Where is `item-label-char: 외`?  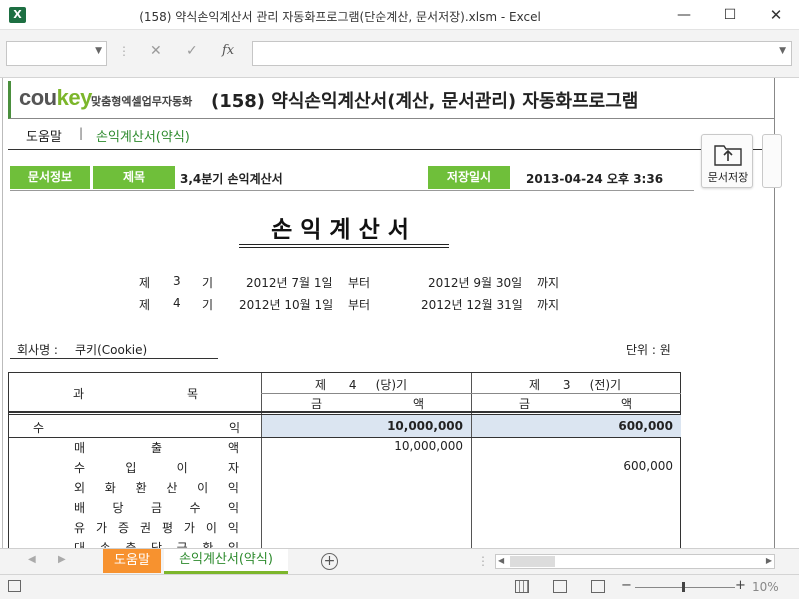 item-label-char: 외 is located at coordinates (80, 488).